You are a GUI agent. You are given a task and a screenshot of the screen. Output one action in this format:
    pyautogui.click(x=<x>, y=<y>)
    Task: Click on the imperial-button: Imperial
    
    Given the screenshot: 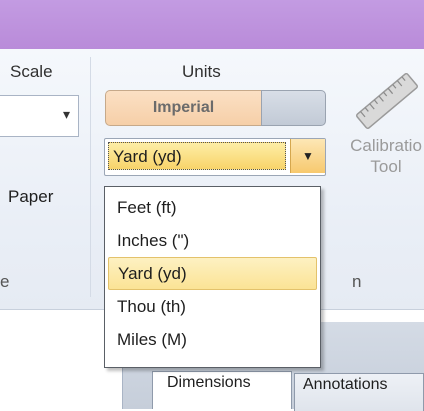 What is the action you would take?
    pyautogui.click(x=183, y=108)
    